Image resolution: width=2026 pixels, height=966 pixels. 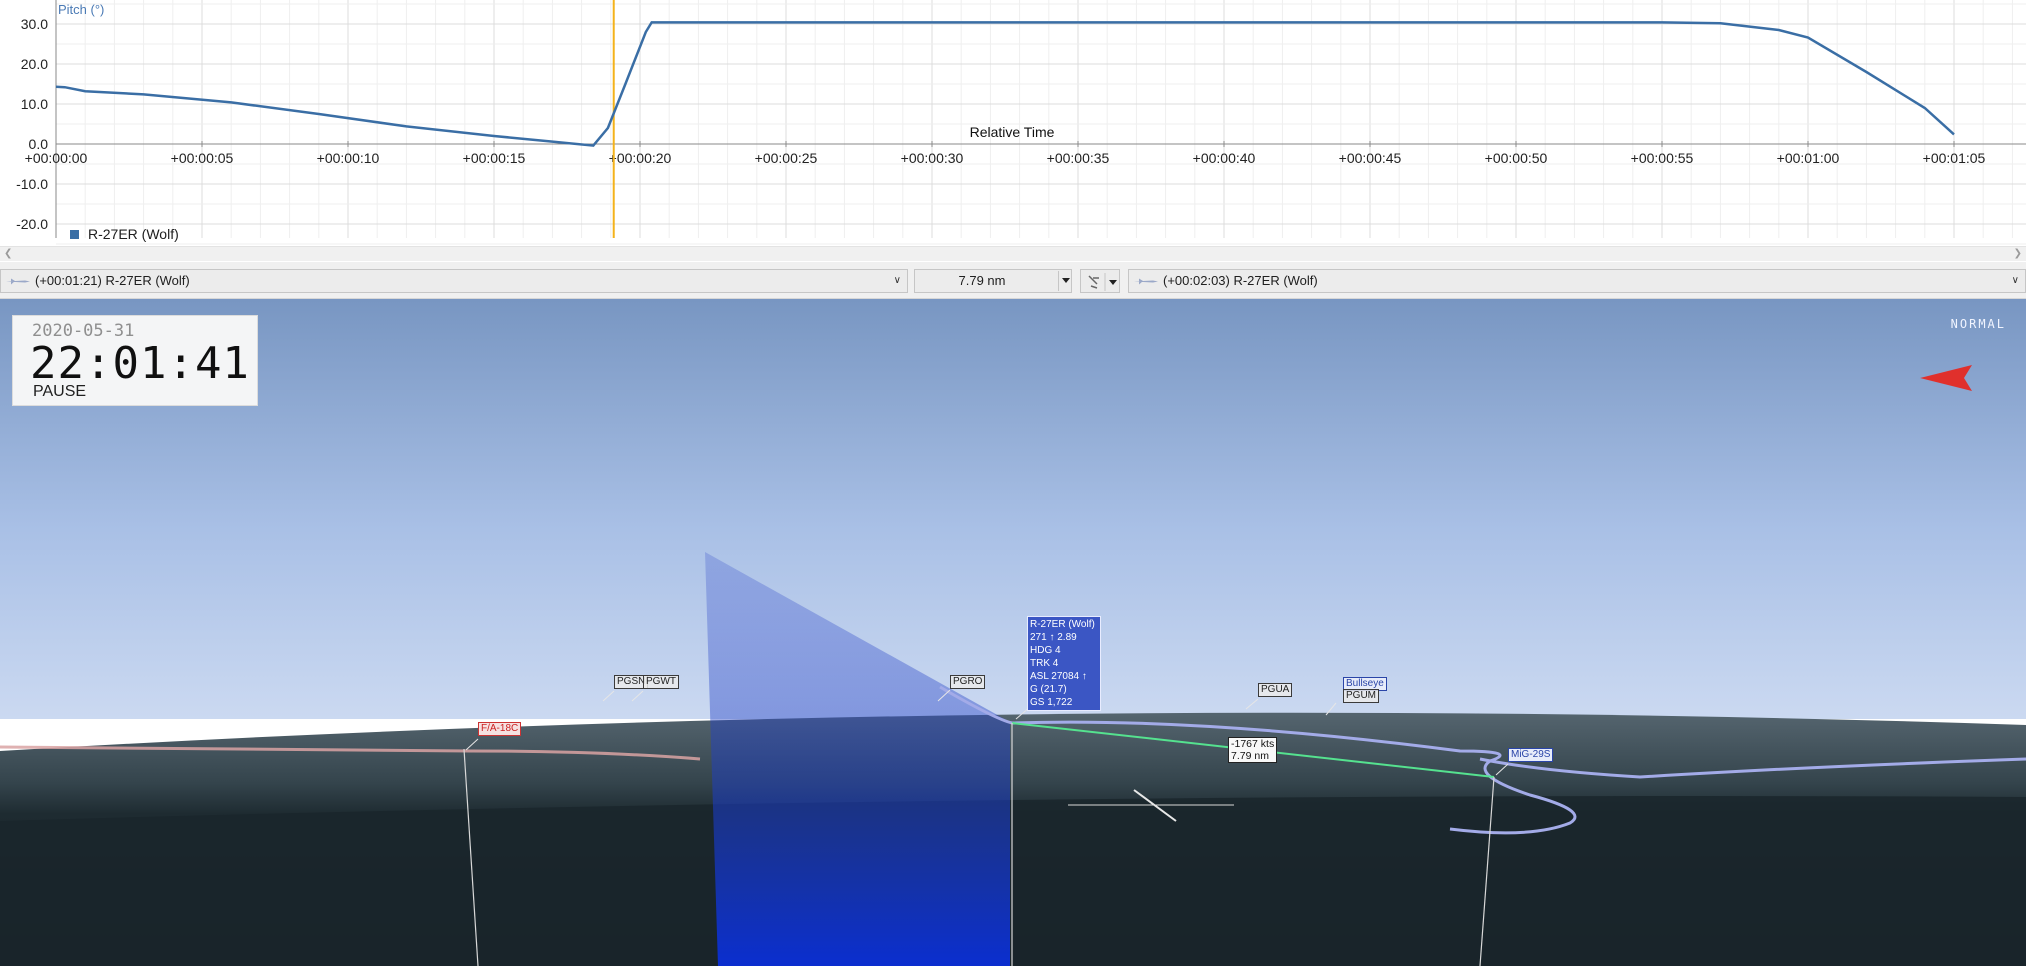 What do you see at coordinates (112, 280) in the screenshot?
I see `left-target-label: (+00:01:21) R-27ER (Wolf)` at bounding box center [112, 280].